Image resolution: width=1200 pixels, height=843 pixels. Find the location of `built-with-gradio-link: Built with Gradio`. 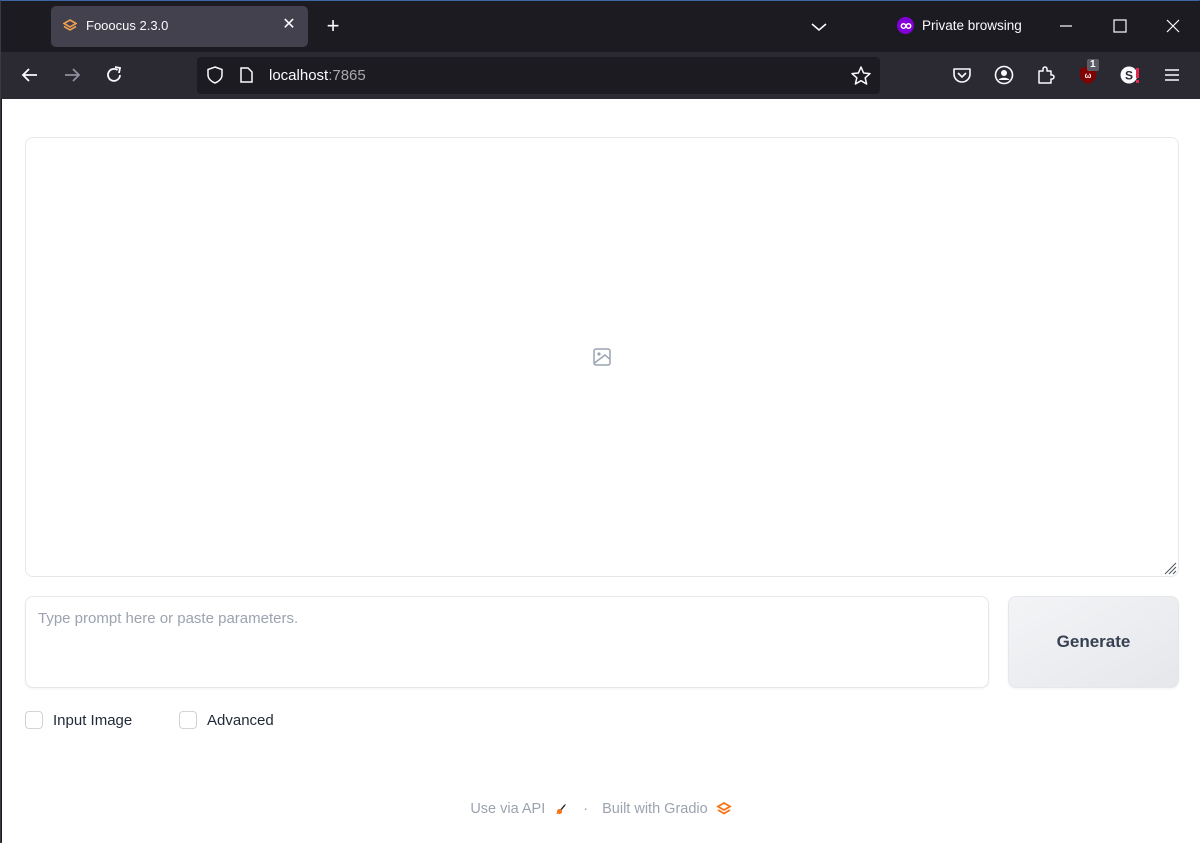

built-with-gradio-link: Built with Gradio is located at coordinates (667, 809).